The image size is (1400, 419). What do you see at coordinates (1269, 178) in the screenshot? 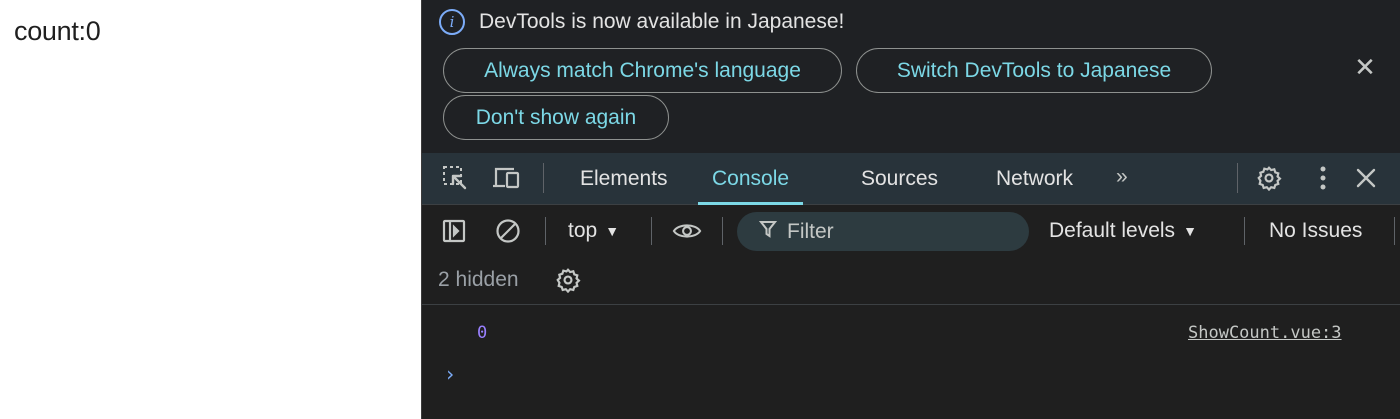
I see `settings-gear-icon` at bounding box center [1269, 178].